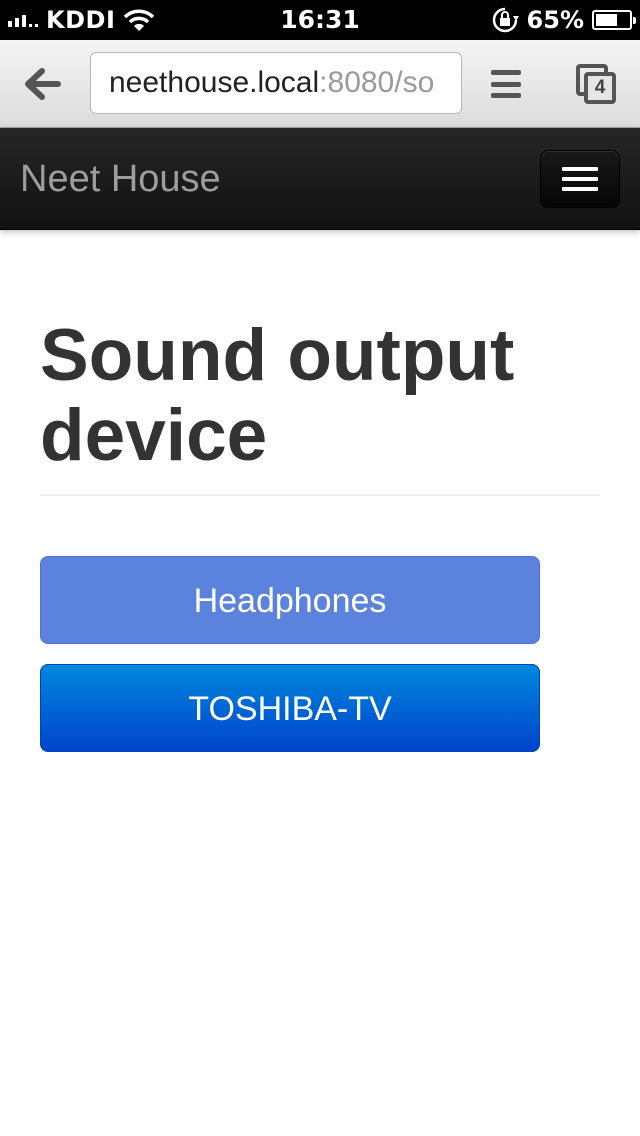 The height and width of the screenshot is (1136, 640). Describe the element at coordinates (555, 20) in the screenshot. I see `battery-percent: 65%` at that location.